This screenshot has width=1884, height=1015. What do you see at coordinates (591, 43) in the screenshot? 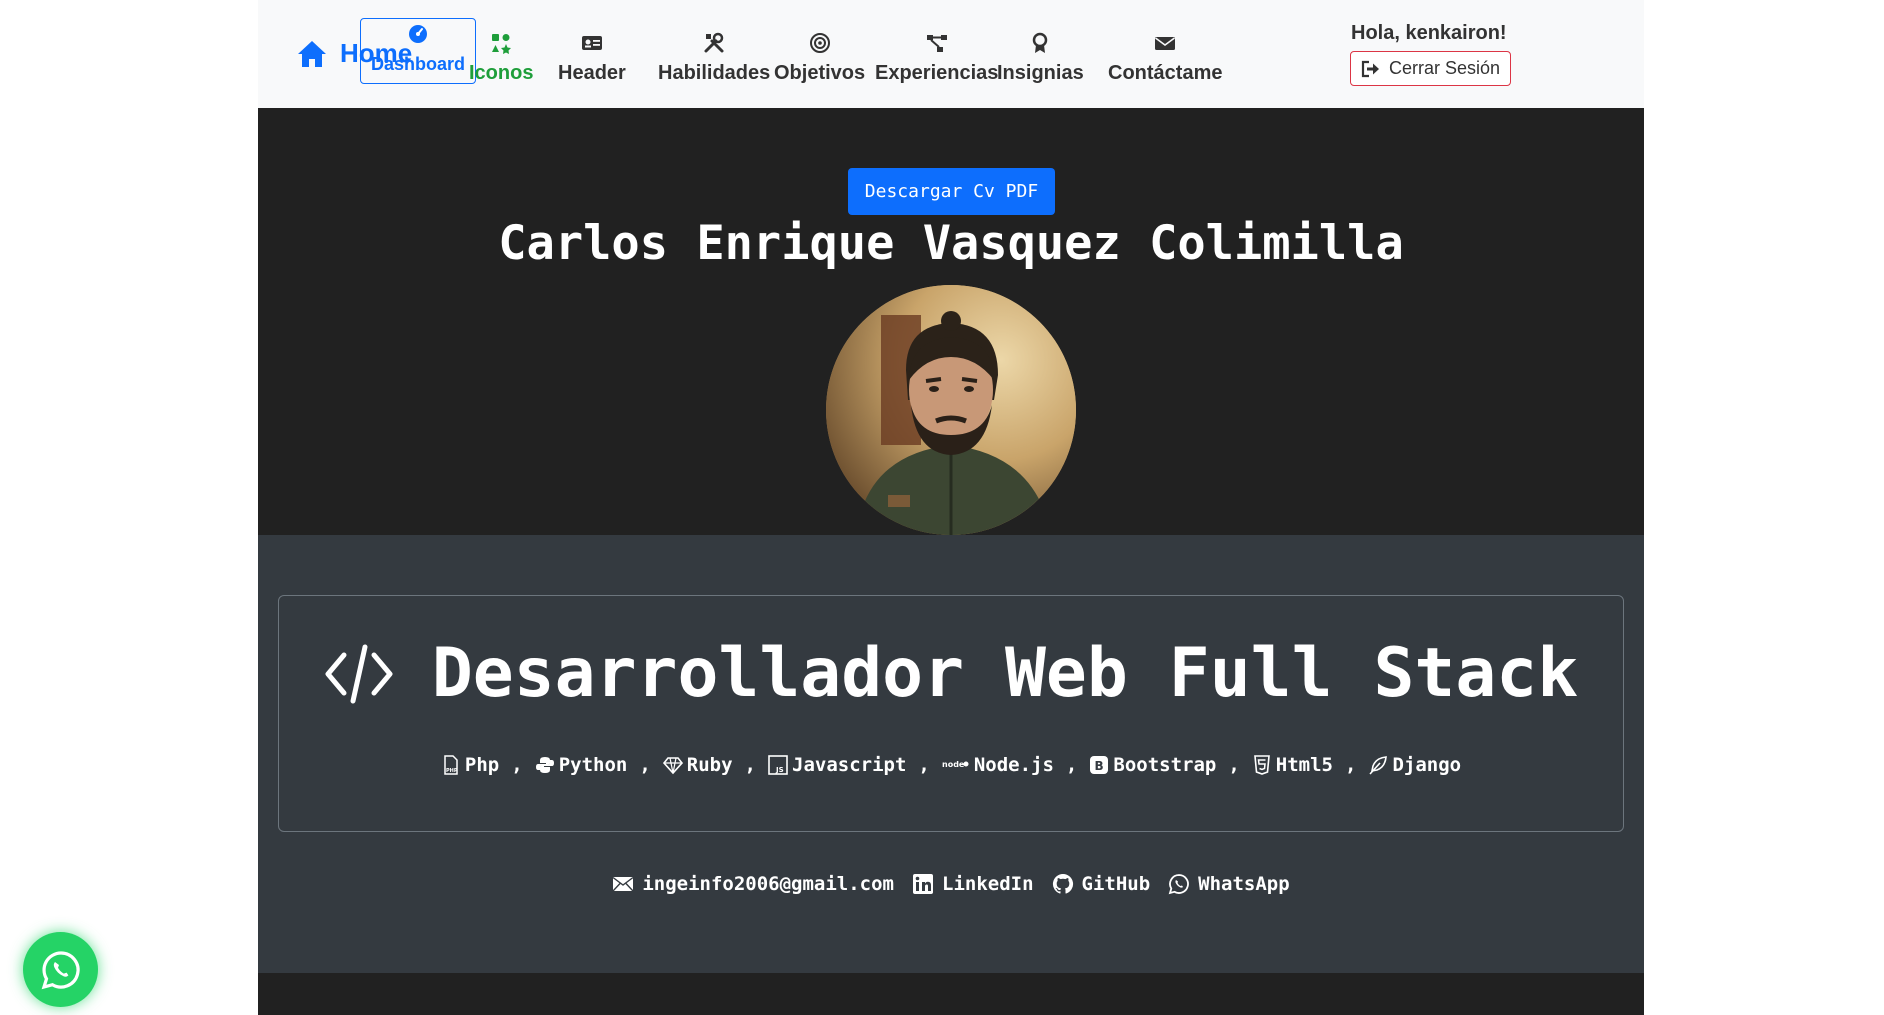
I see `id-card-icon` at bounding box center [591, 43].